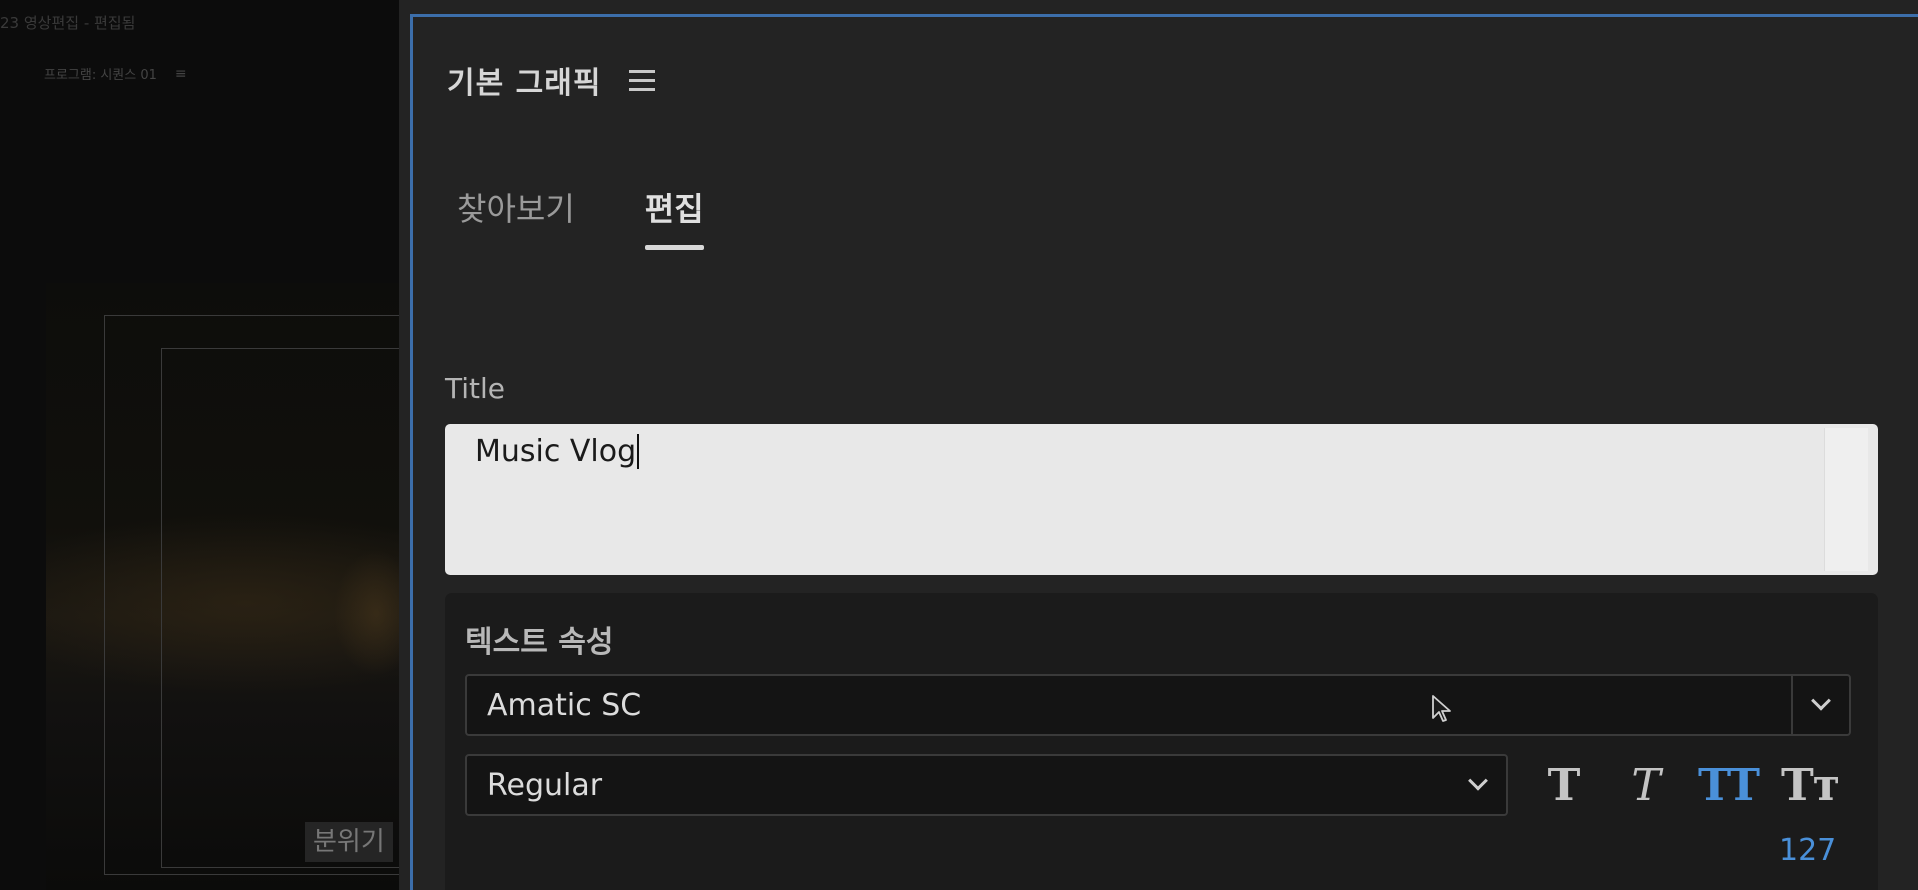  Describe the element at coordinates (642, 80) in the screenshot. I see `panel-menu-icon` at that location.